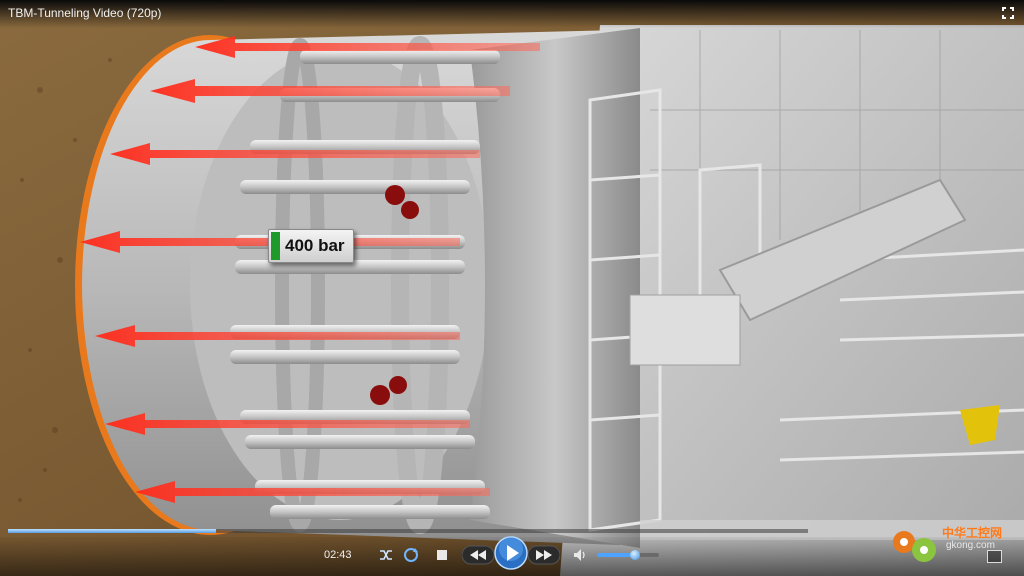 The image size is (1024, 576). What do you see at coordinates (1008, 13) in the screenshot?
I see `fullscreen-icon` at bounding box center [1008, 13].